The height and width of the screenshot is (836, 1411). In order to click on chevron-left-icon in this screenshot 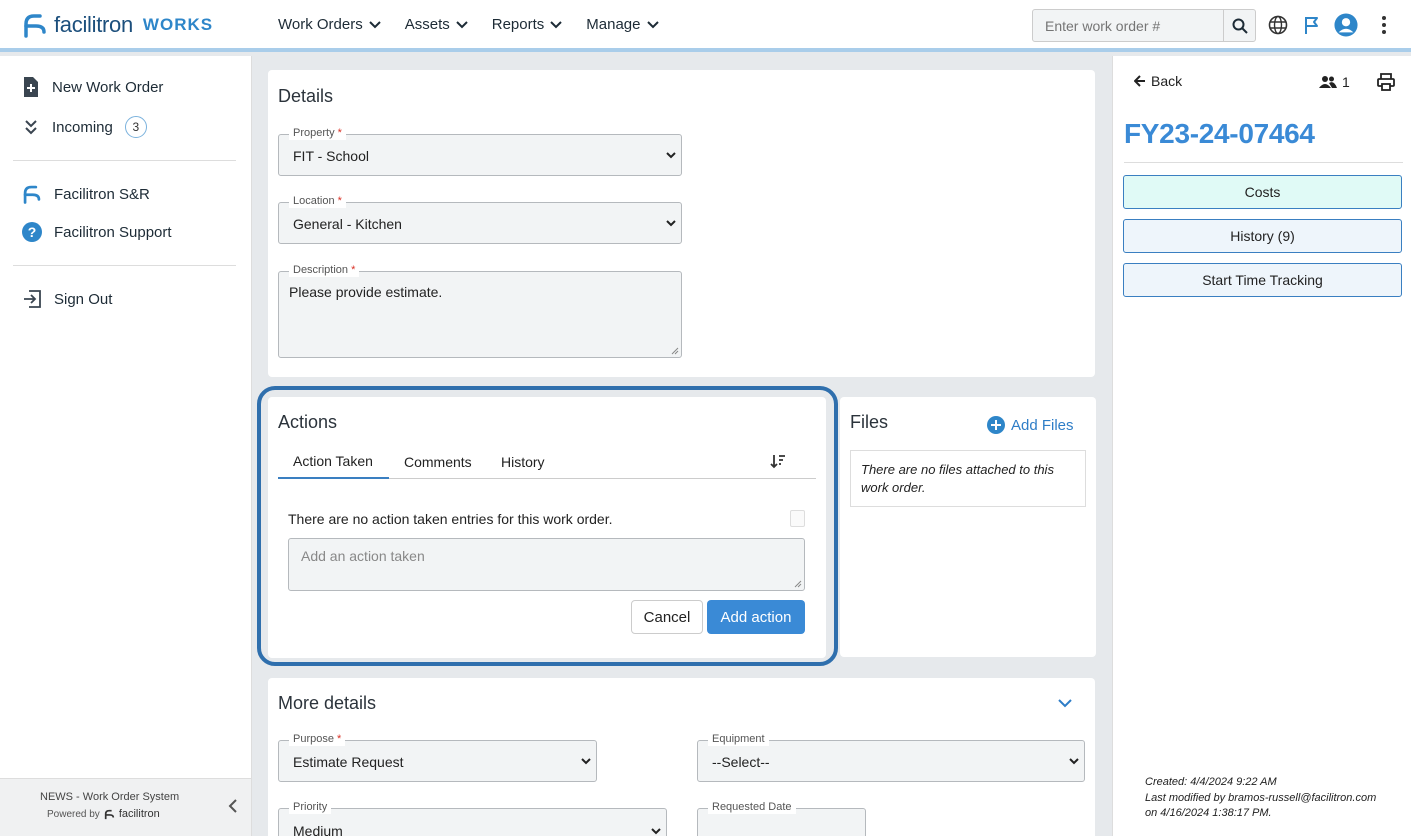, I will do `click(232, 806)`.